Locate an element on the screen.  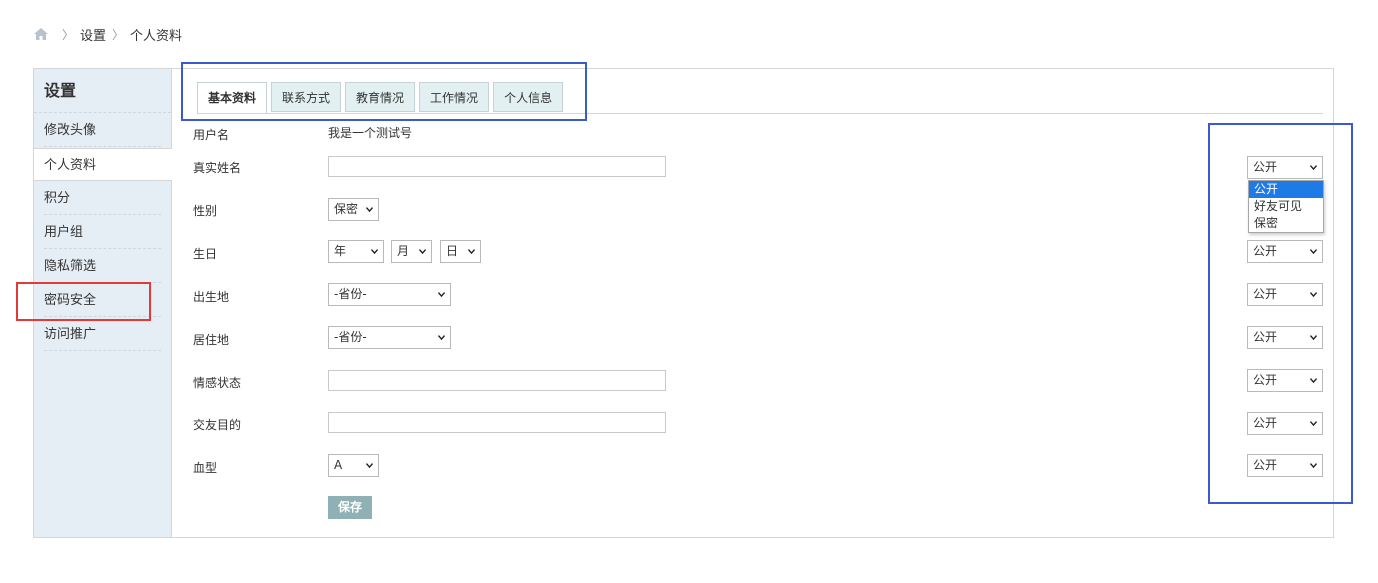
emotion-privacy-select: 公开 is located at coordinates (1285, 380).